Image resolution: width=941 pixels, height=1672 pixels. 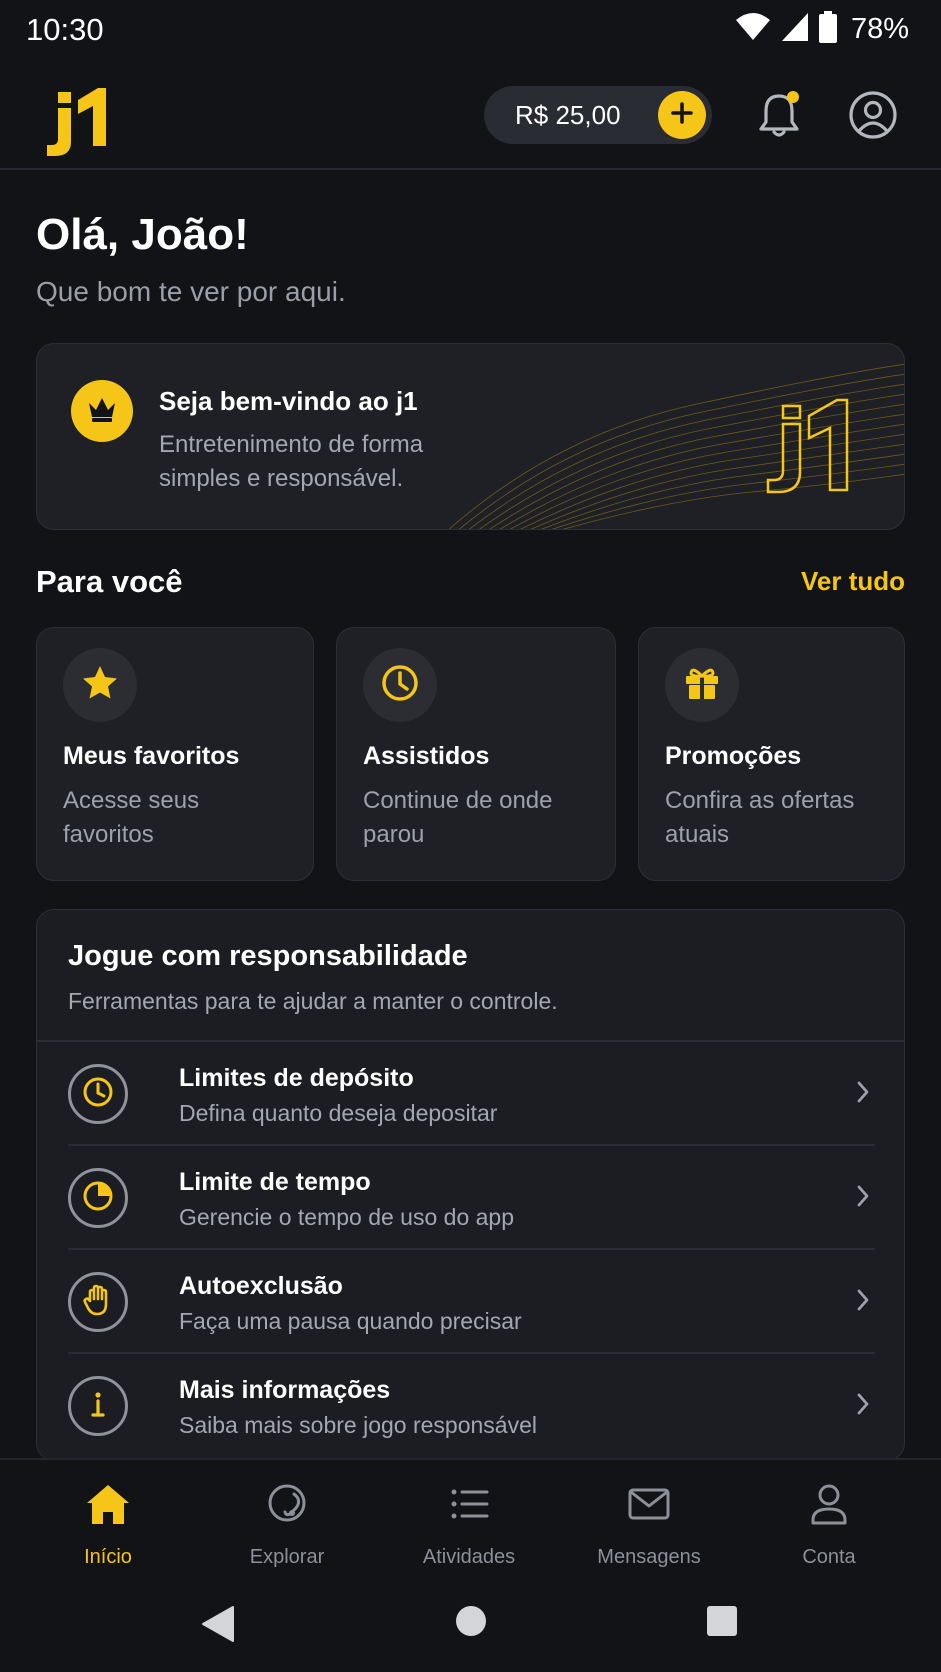 What do you see at coordinates (795, 29) in the screenshot?
I see `signal-icon` at bounding box center [795, 29].